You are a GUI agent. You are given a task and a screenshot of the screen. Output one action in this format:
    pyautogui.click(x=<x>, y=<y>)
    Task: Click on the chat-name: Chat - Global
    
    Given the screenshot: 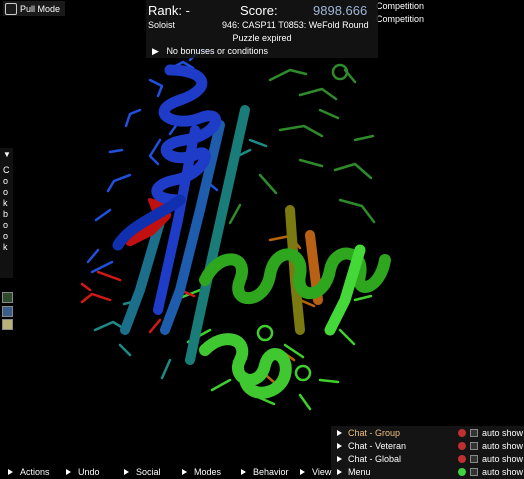 What is the action you would take?
    pyautogui.click(x=375, y=459)
    